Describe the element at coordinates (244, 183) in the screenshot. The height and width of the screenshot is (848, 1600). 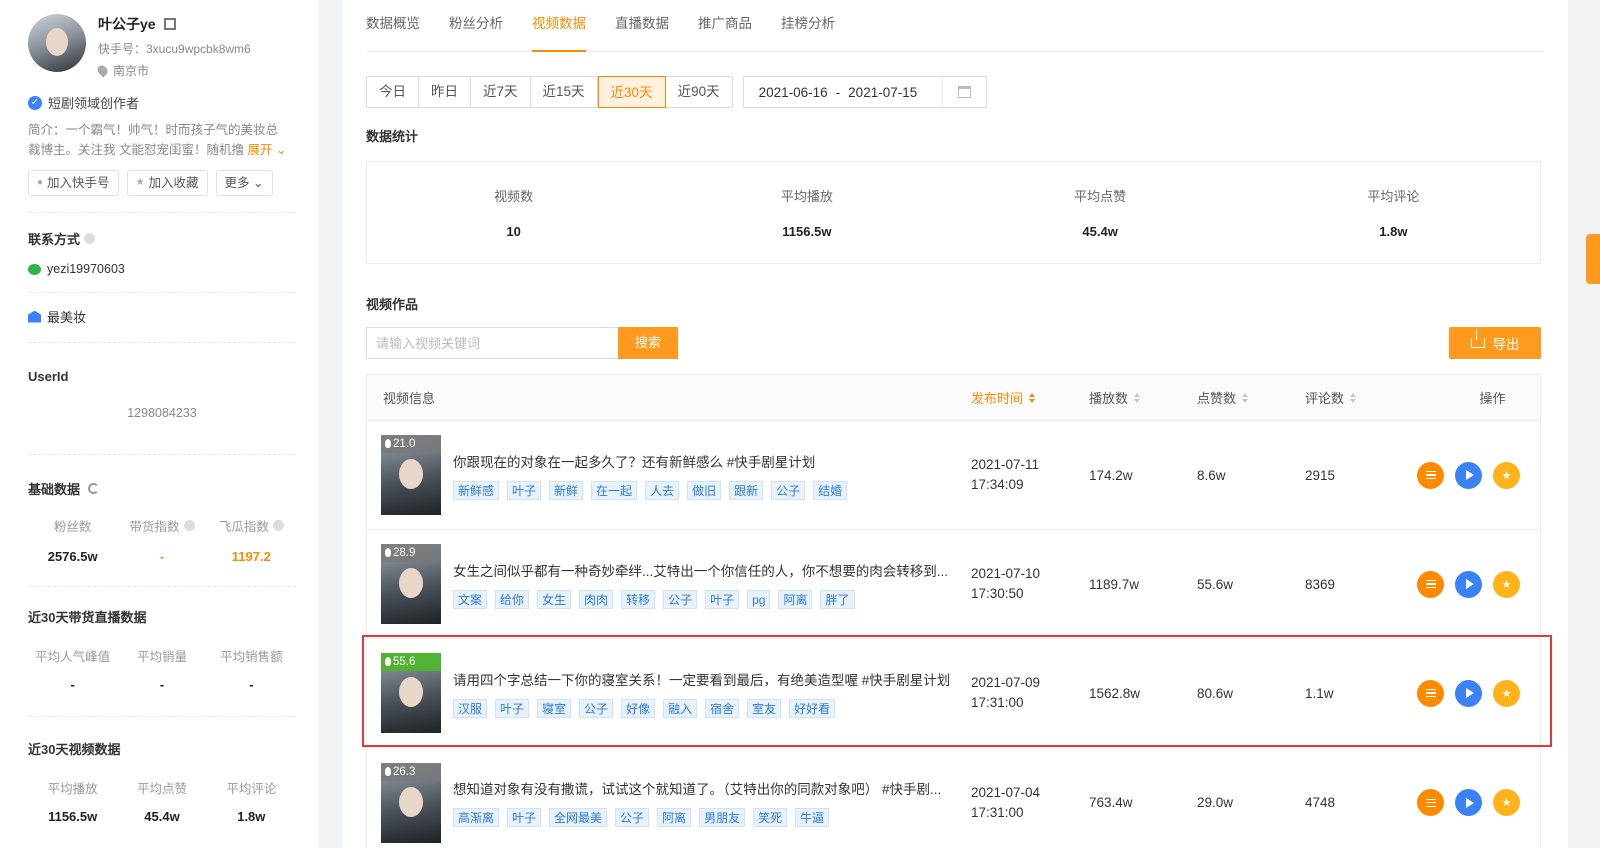
I see `more-dropdown: 更多 ⌄` at that location.